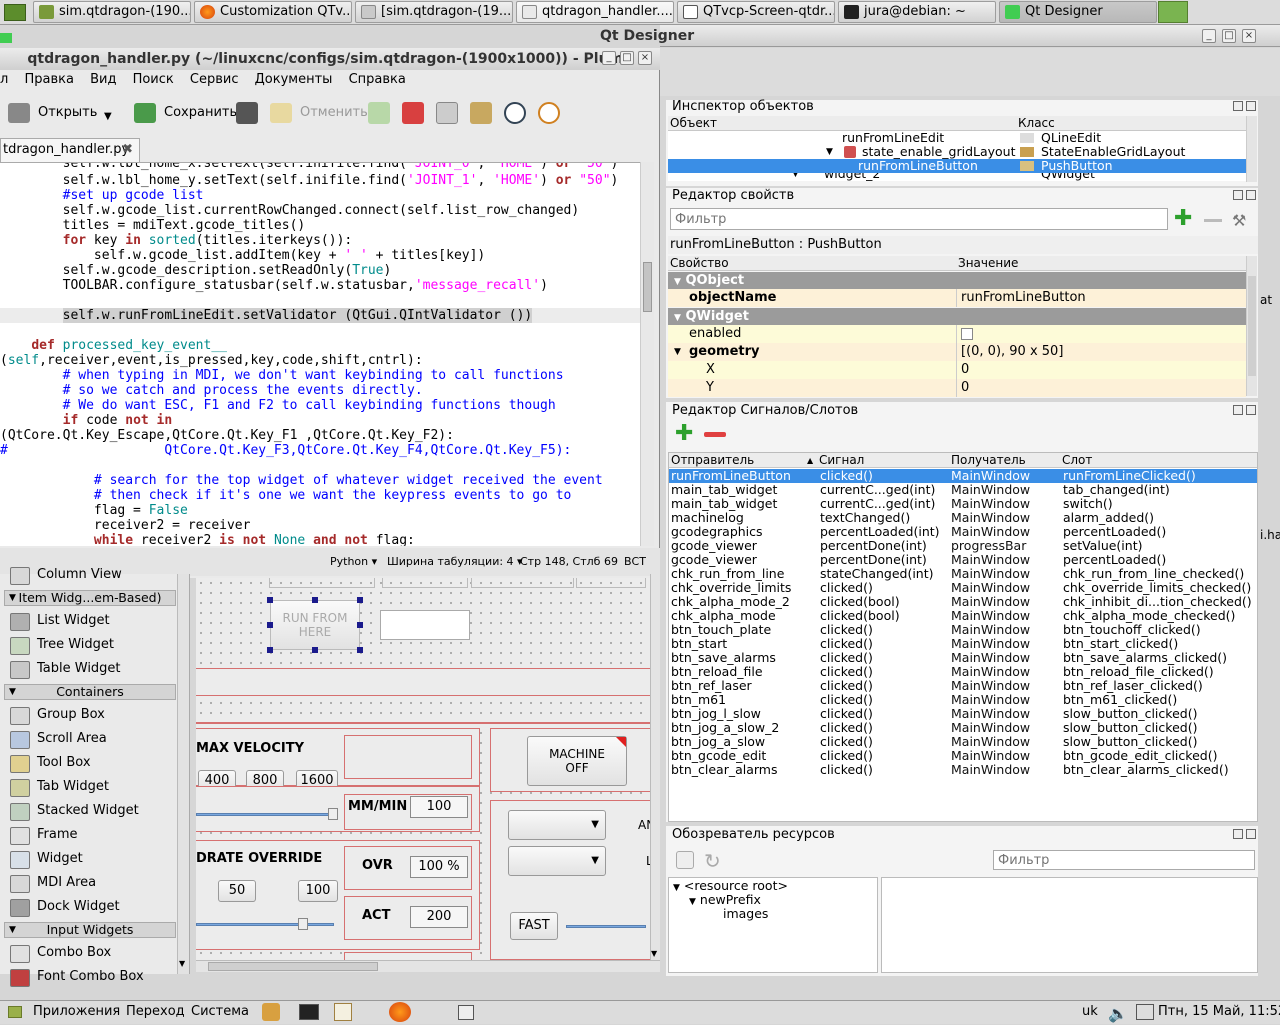 The width and height of the screenshot is (1280, 1025). Describe the element at coordinates (90, 930) in the screenshot. I see `widget-category: ▼ Input Widgets` at that location.